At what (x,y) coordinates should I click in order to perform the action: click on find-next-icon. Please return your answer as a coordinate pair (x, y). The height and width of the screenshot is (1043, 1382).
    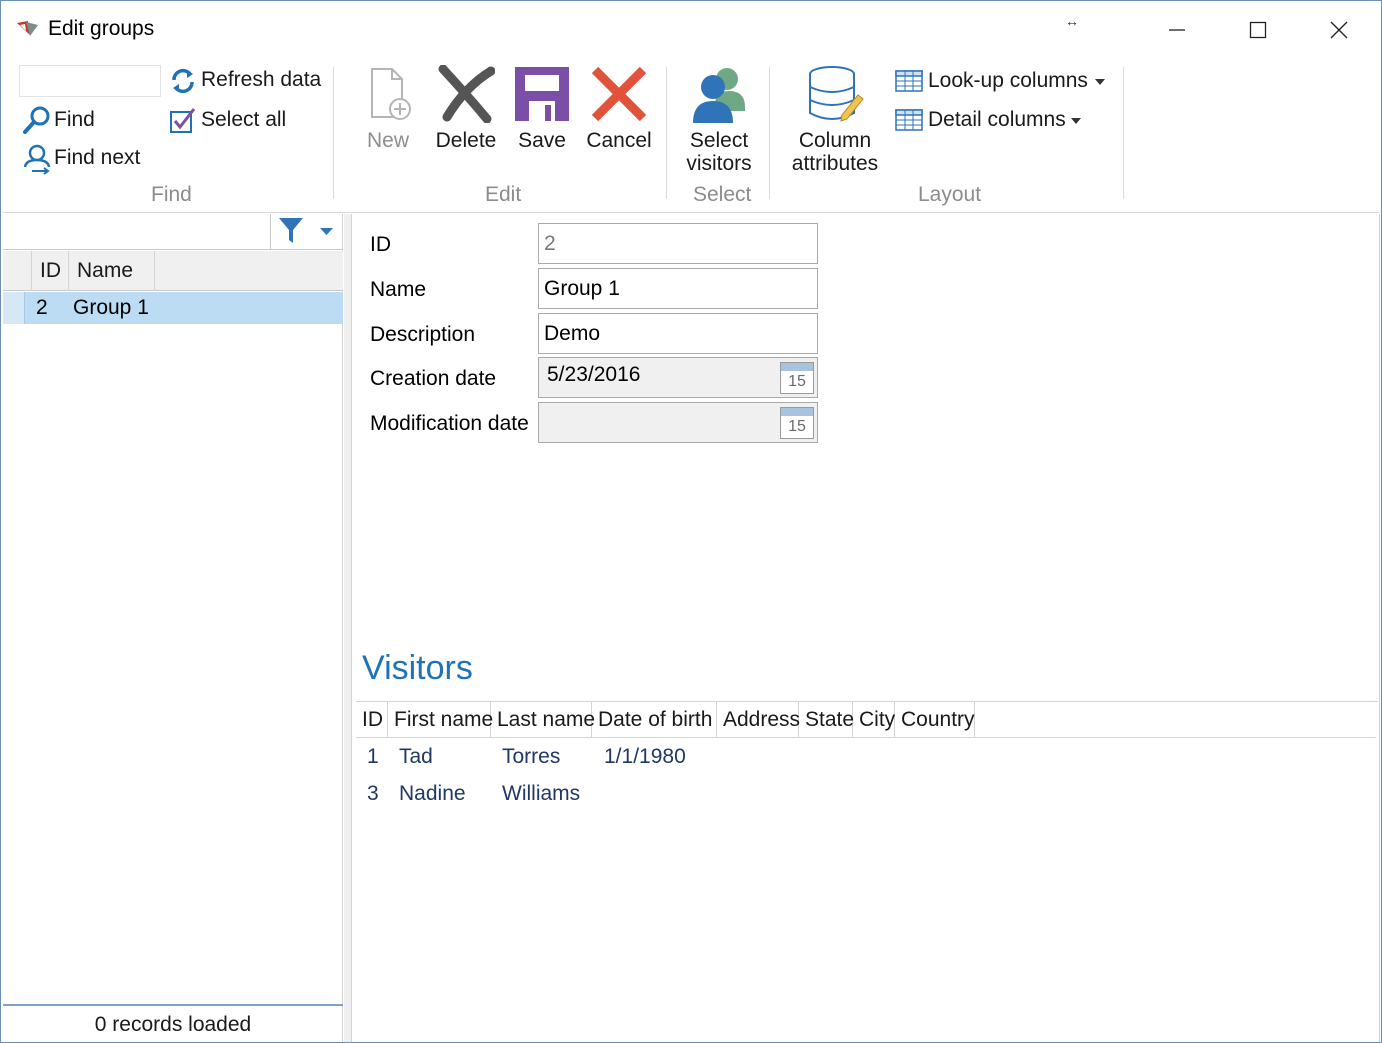
    Looking at the image, I should click on (37, 159).